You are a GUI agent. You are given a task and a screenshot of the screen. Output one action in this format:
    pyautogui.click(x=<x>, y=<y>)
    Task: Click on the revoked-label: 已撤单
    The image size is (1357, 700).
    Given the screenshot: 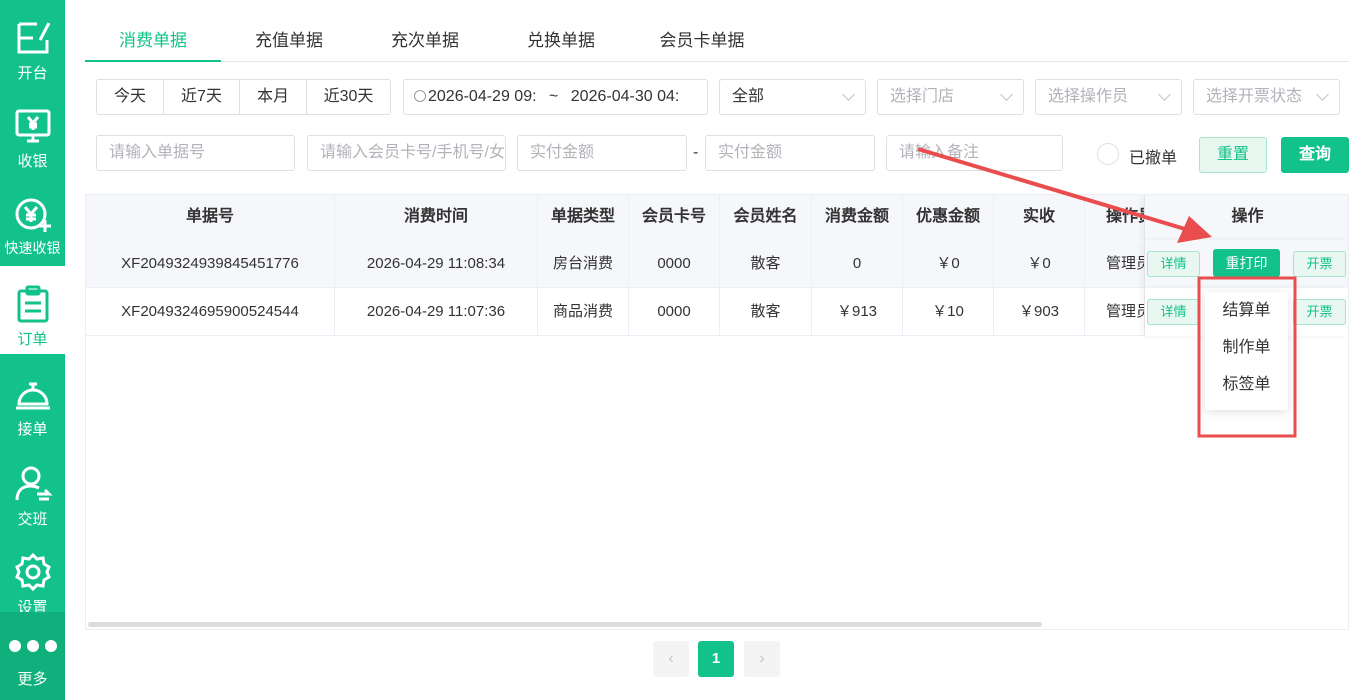 What is the action you would take?
    pyautogui.click(x=1153, y=158)
    